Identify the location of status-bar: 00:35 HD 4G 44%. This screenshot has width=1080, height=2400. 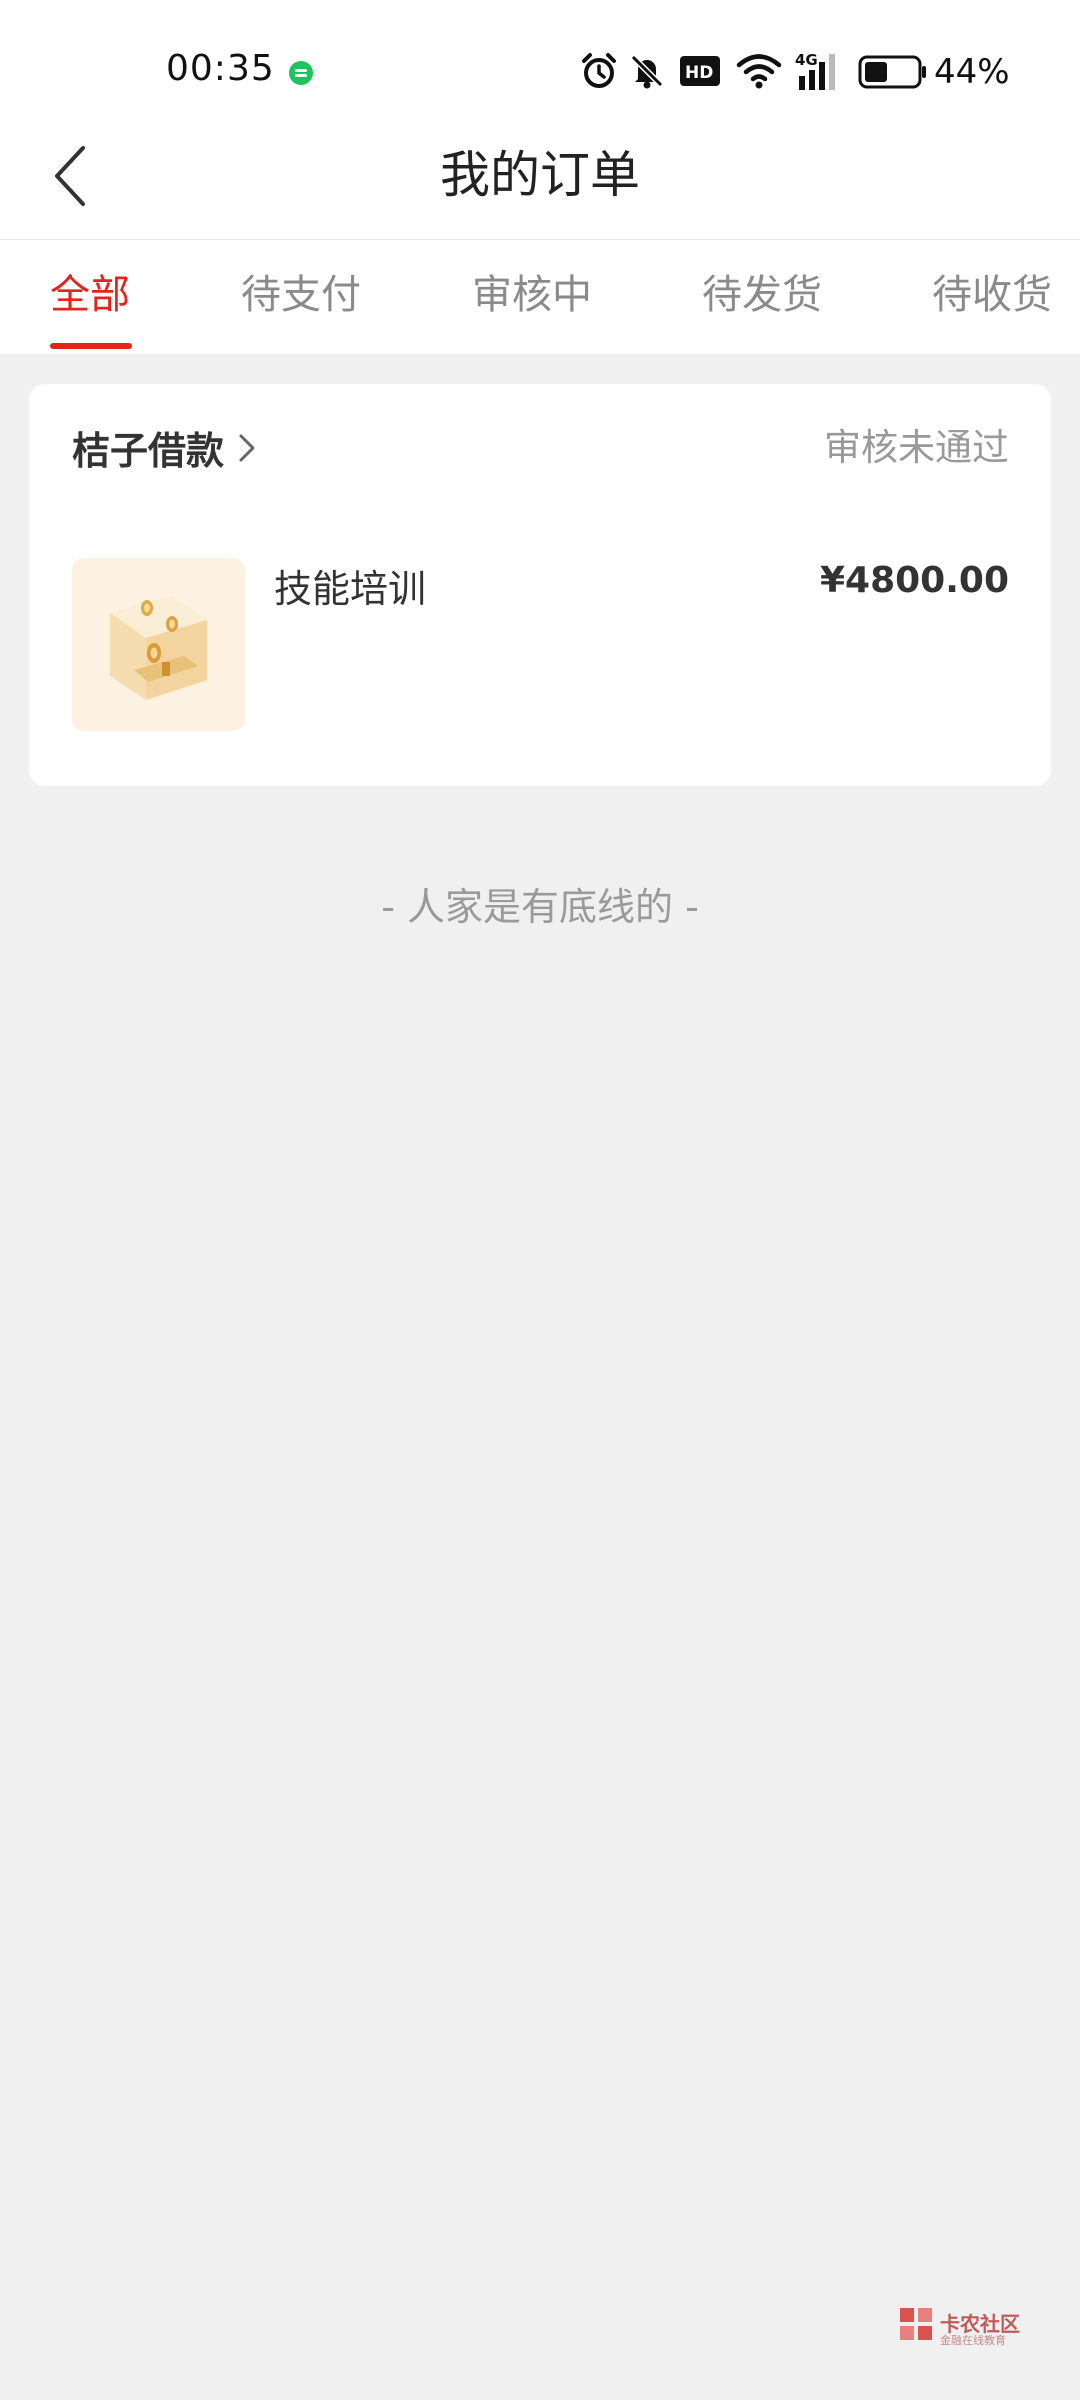
(540, 70).